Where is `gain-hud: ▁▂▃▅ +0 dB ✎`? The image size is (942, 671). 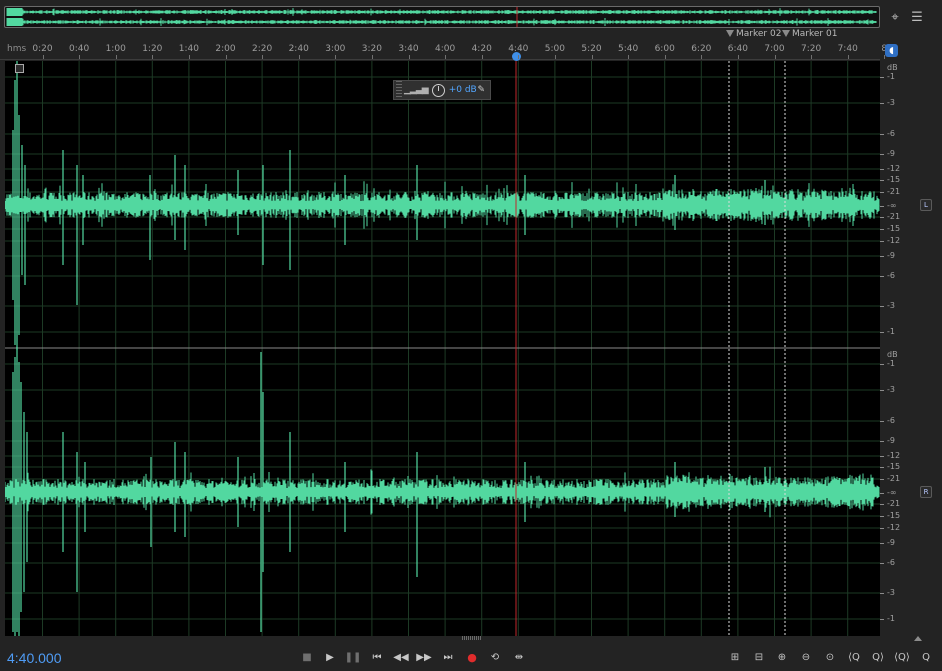
gain-hud: ▁▂▃▅ +0 dB ✎ is located at coordinates (442, 90).